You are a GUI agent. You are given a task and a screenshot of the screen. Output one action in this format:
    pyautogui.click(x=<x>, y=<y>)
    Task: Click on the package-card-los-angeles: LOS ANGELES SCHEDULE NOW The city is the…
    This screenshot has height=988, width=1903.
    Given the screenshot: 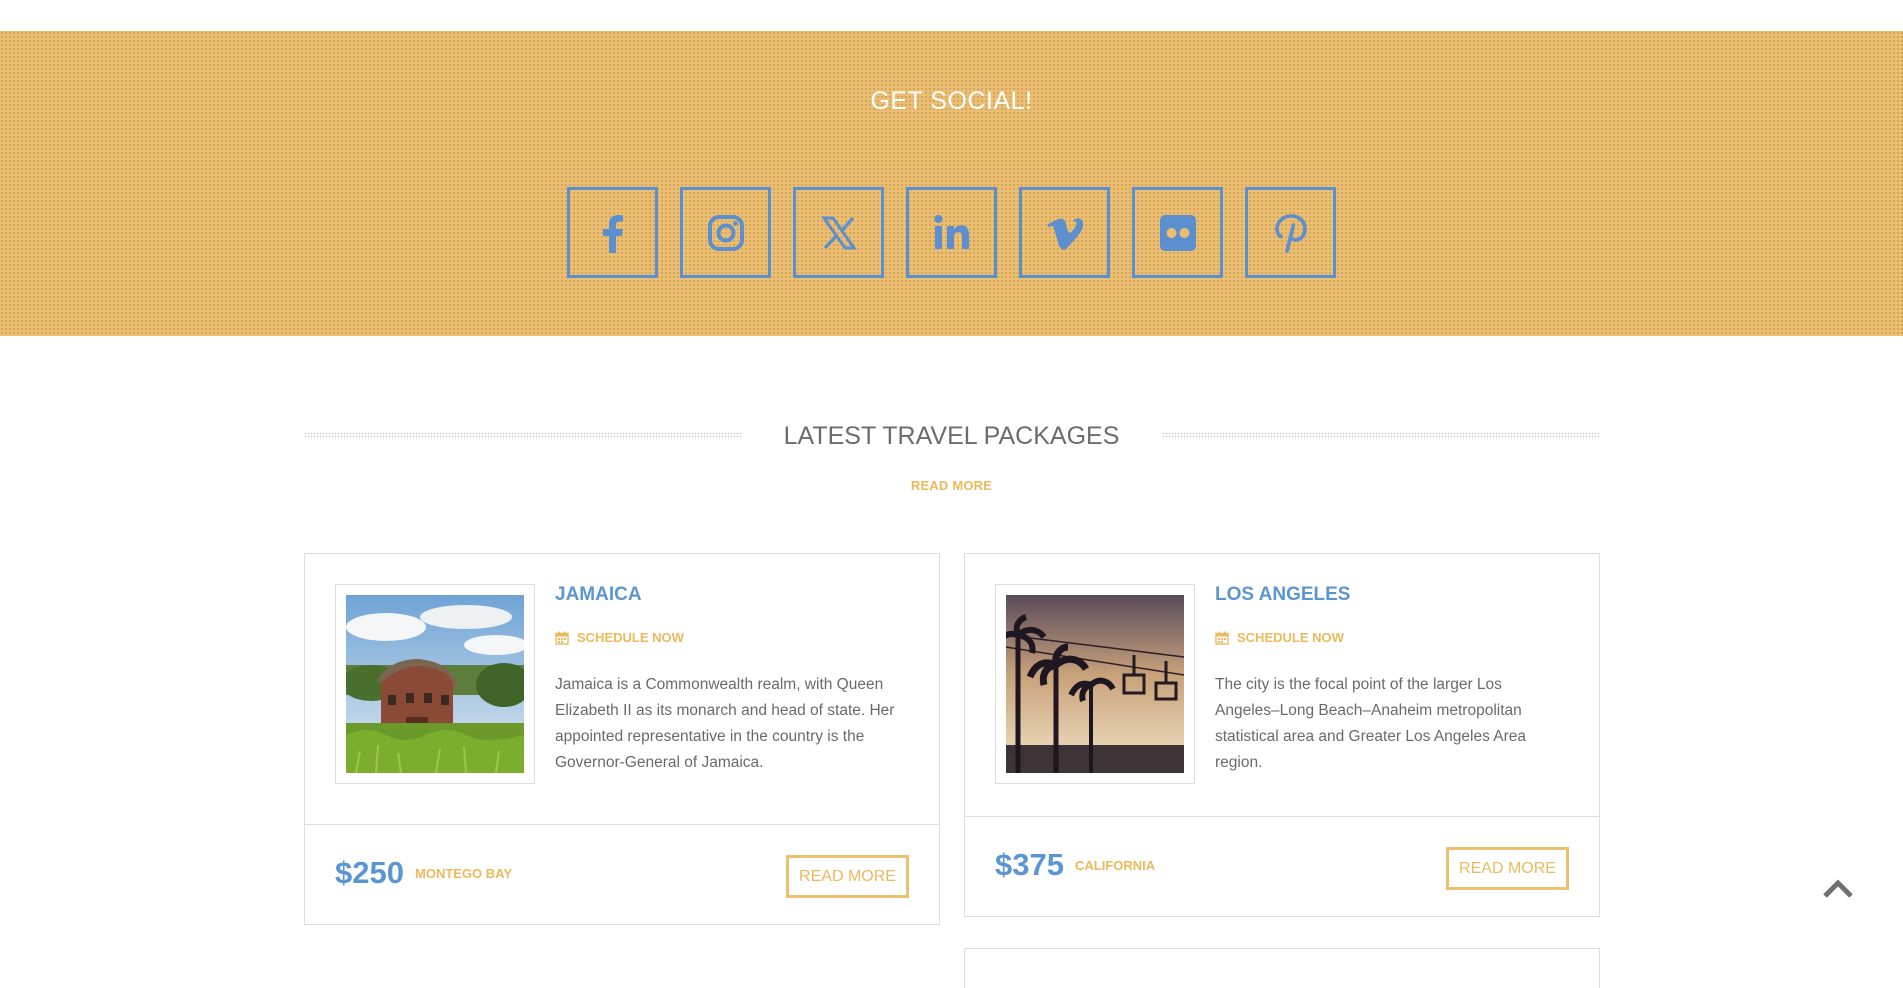 What is the action you would take?
    pyautogui.click(x=1282, y=735)
    